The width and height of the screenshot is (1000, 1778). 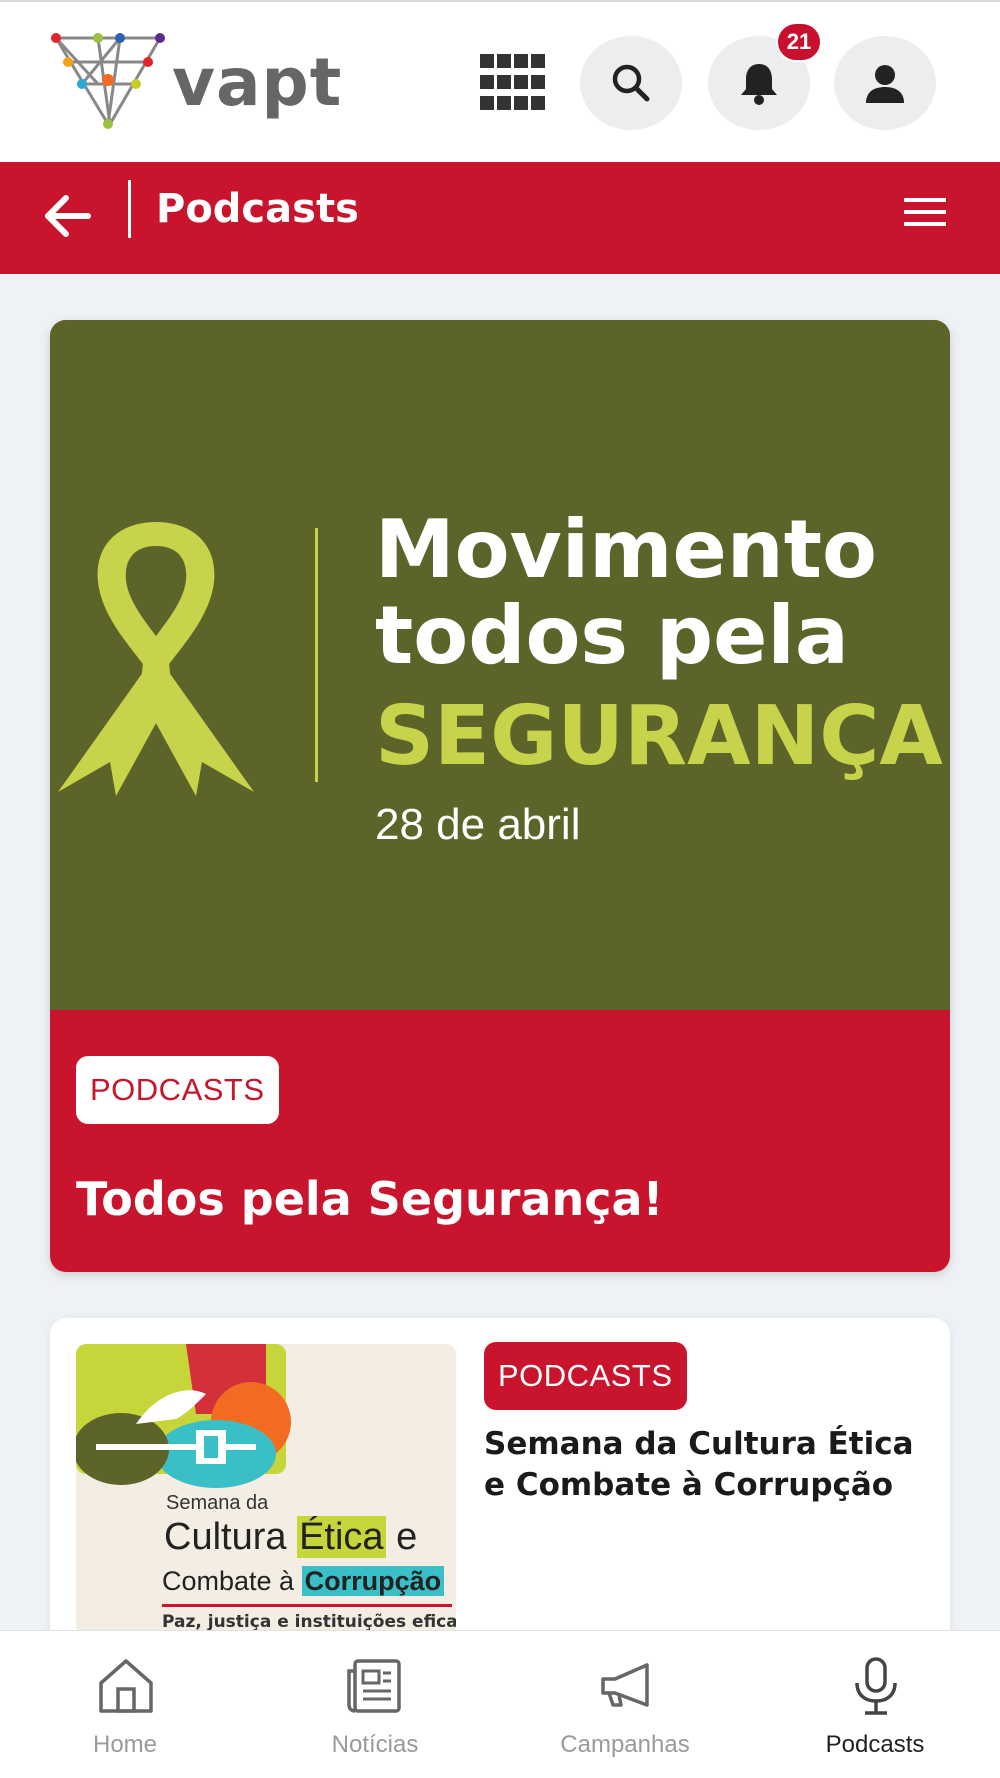 I want to click on bell-icon, so click(x=759, y=84).